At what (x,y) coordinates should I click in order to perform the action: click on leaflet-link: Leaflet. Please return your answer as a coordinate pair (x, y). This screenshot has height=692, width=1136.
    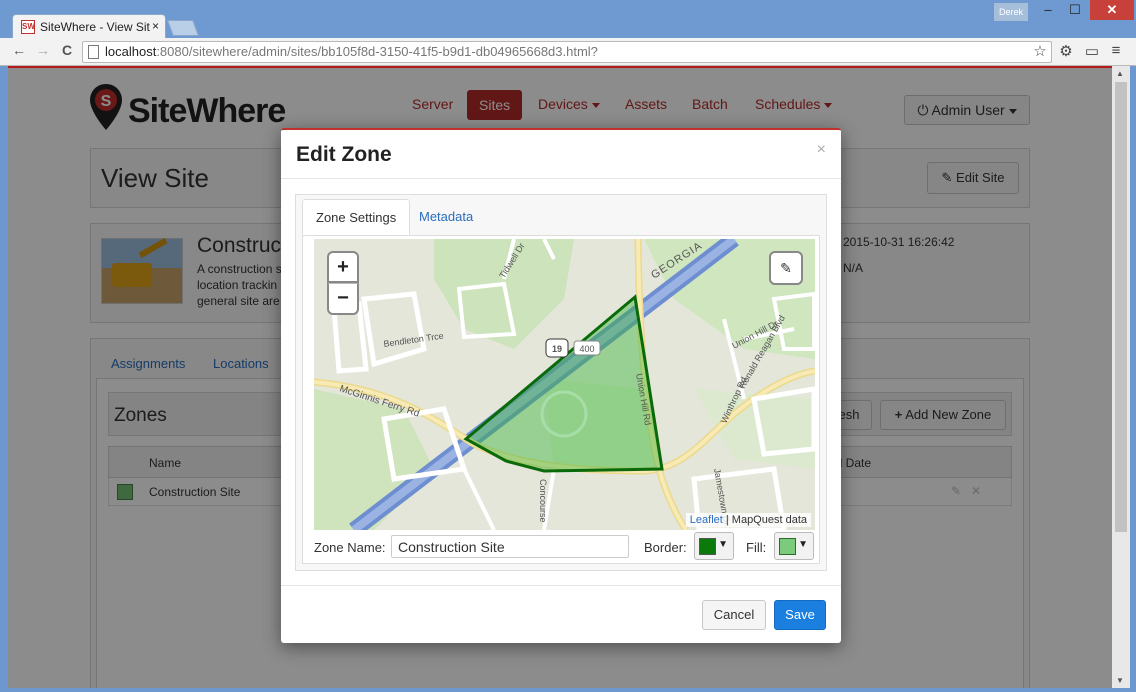
    Looking at the image, I should click on (706, 520).